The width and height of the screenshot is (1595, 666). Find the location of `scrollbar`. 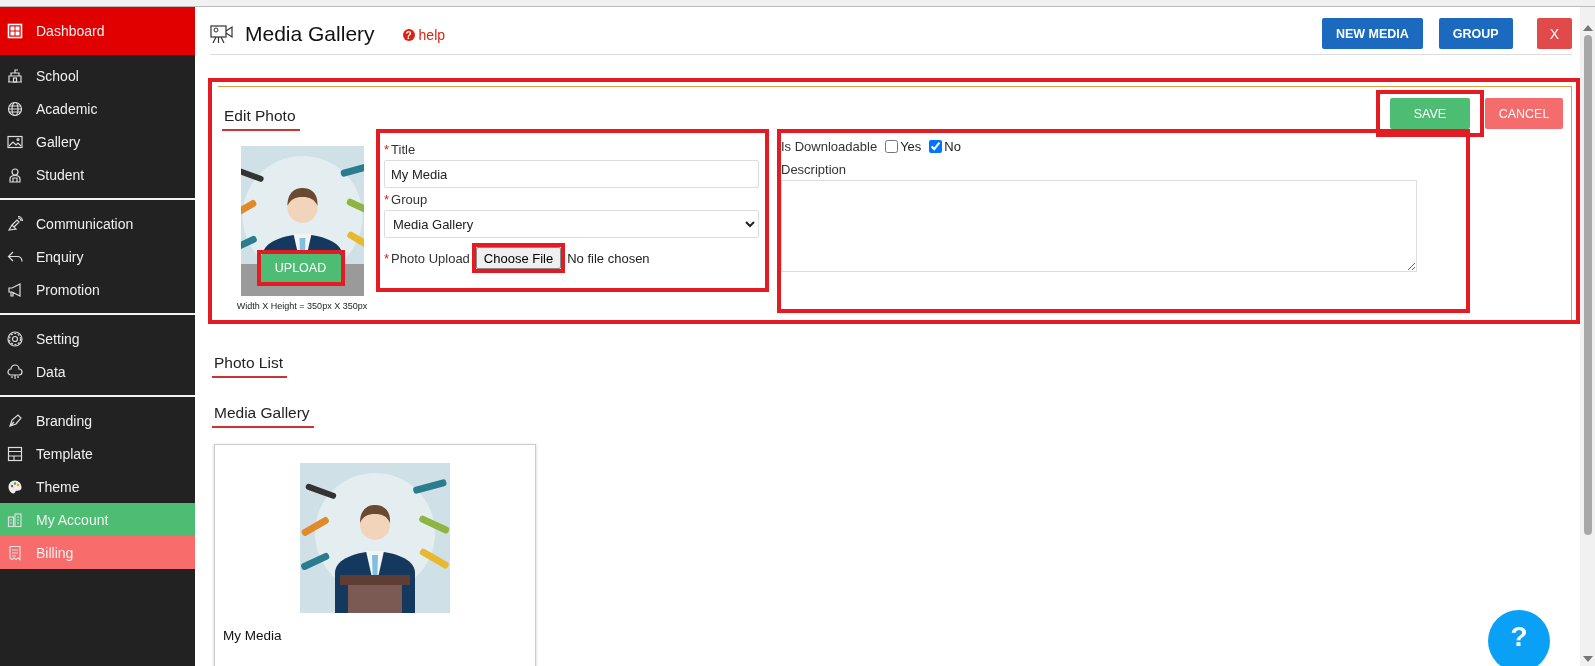

scrollbar is located at coordinates (1587, 336).